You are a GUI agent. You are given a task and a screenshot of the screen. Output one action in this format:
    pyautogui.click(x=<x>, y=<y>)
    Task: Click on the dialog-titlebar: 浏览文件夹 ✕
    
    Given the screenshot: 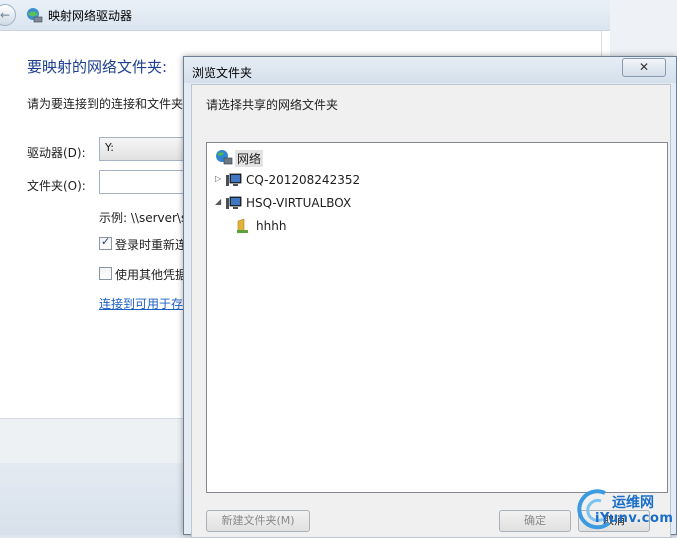 What is the action you would take?
    pyautogui.click(x=430, y=70)
    